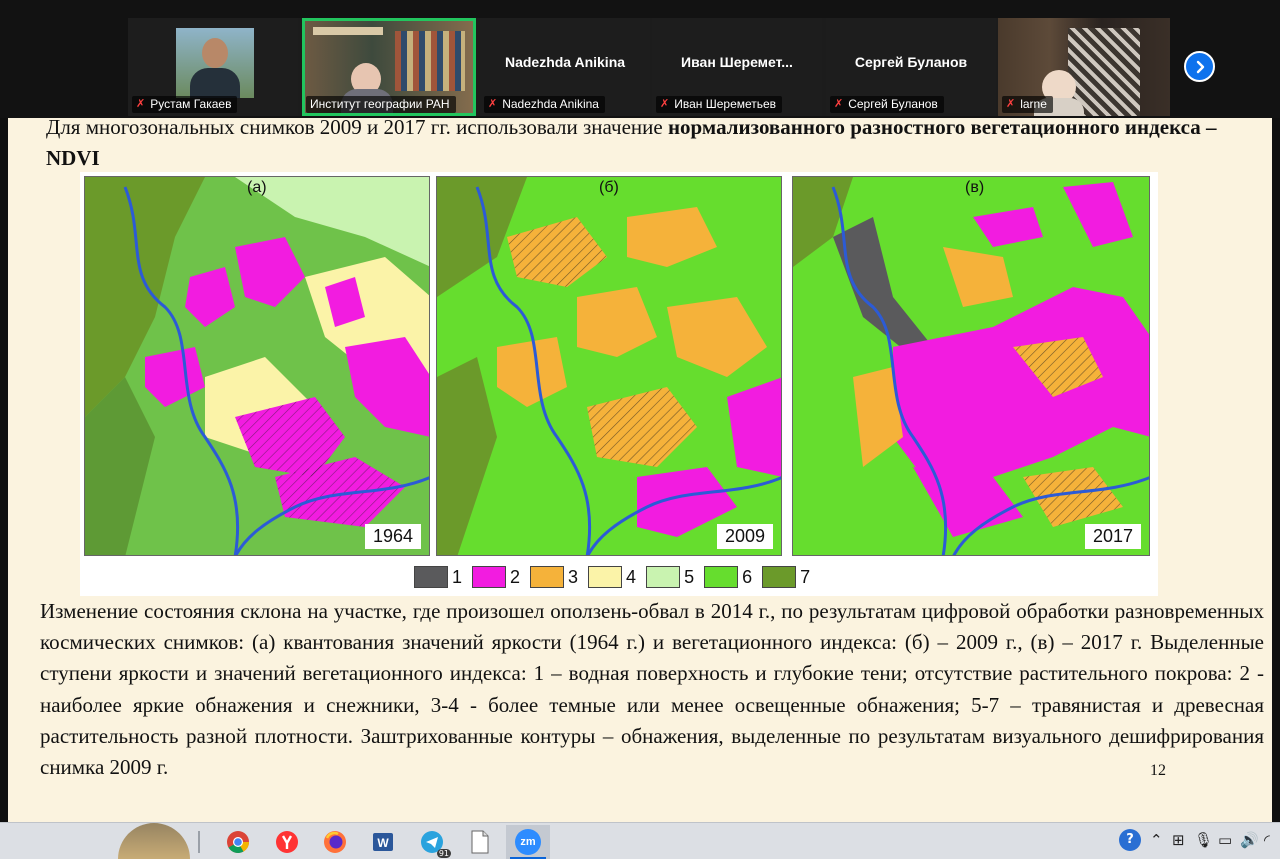 The height and width of the screenshot is (859, 1280). What do you see at coordinates (215, 63) in the screenshot?
I see `participant-video` at bounding box center [215, 63].